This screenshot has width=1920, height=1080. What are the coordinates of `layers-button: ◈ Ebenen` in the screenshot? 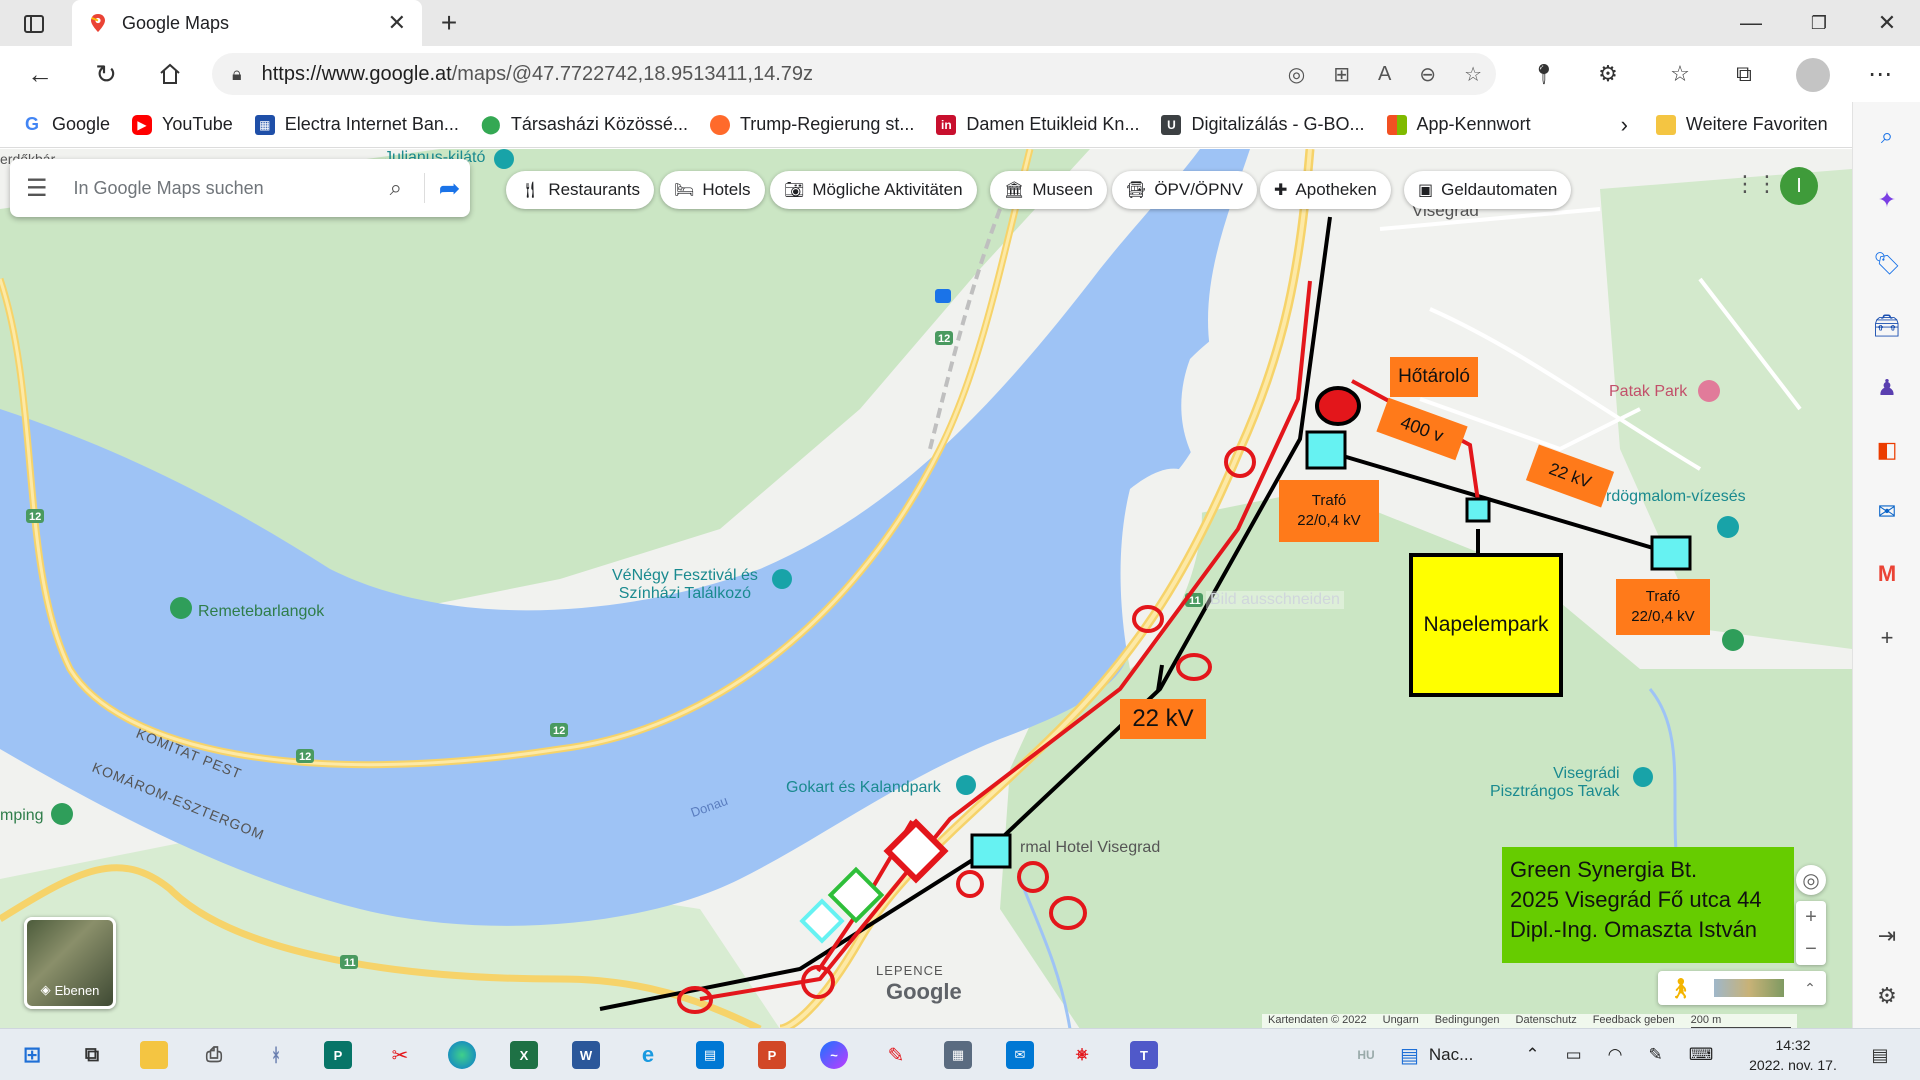 It's located at (70, 963).